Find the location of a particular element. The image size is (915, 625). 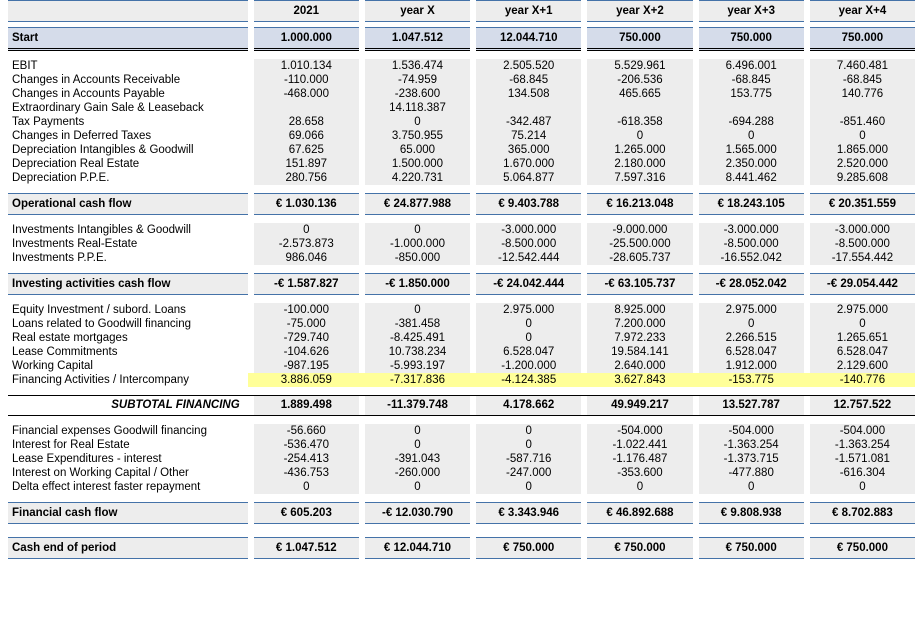

financing-subtotal-value: 49.949.217 is located at coordinates (640, 405).